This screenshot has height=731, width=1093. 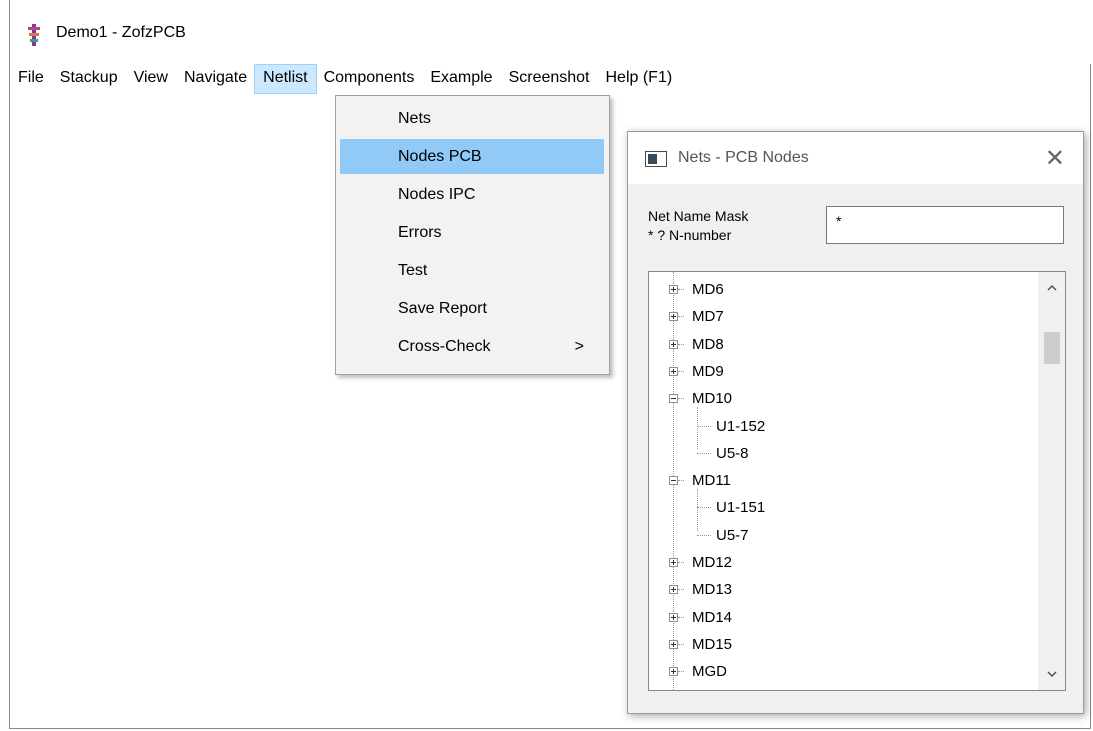 I want to click on menu-item-errors: Errors, so click(x=472, y=232).